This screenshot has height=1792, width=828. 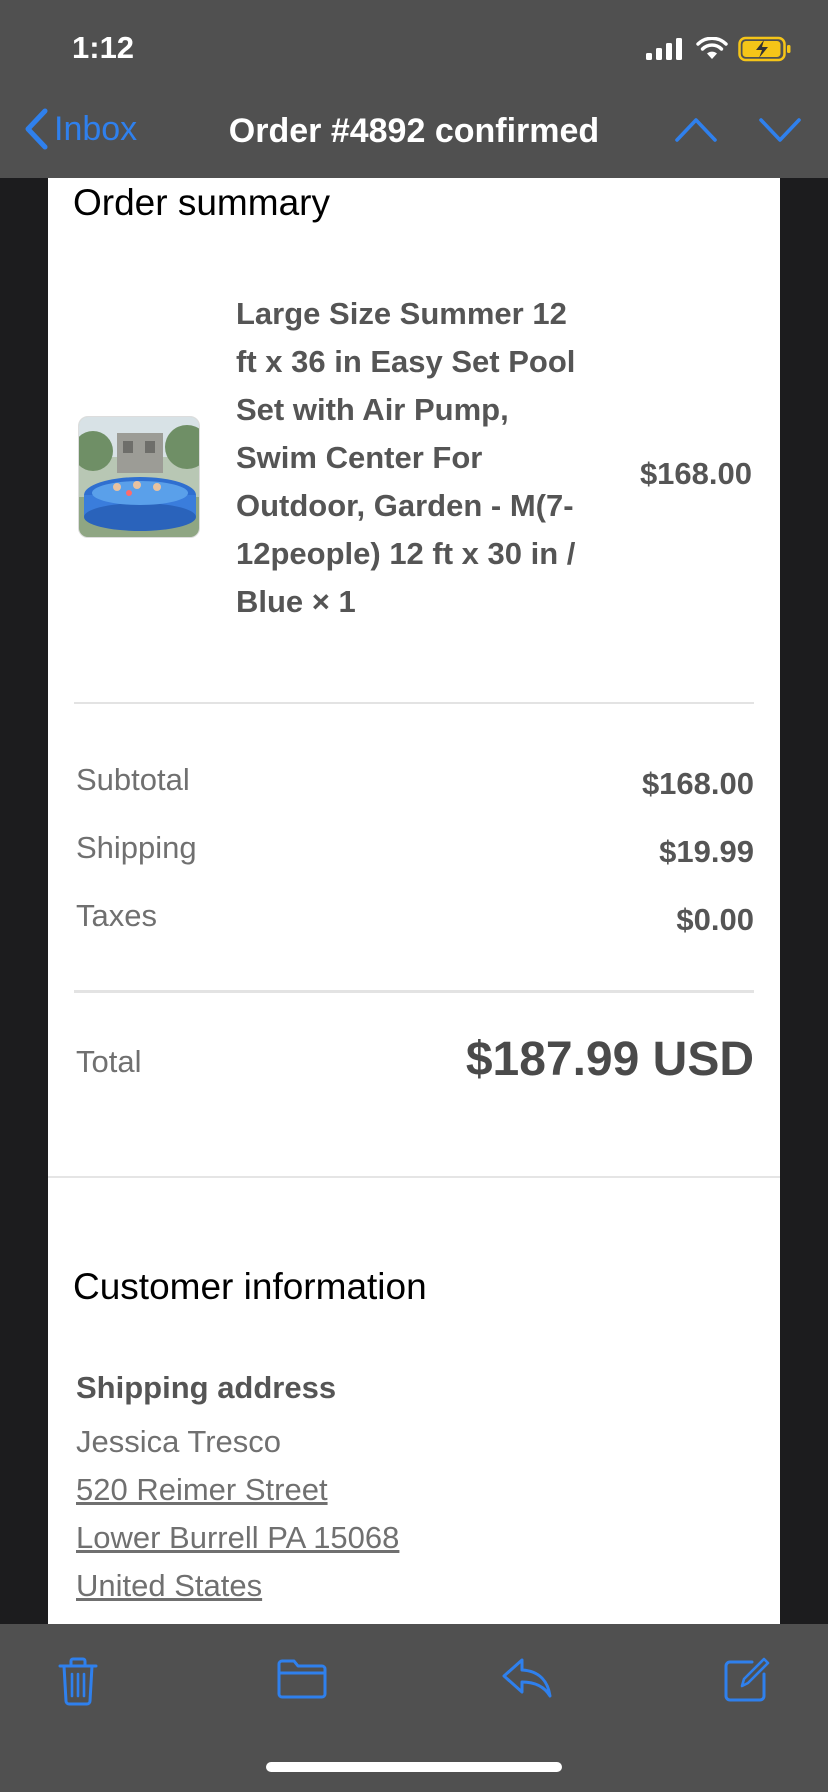 What do you see at coordinates (609, 1059) in the screenshot?
I see `total-value: $187.99 USD` at bounding box center [609, 1059].